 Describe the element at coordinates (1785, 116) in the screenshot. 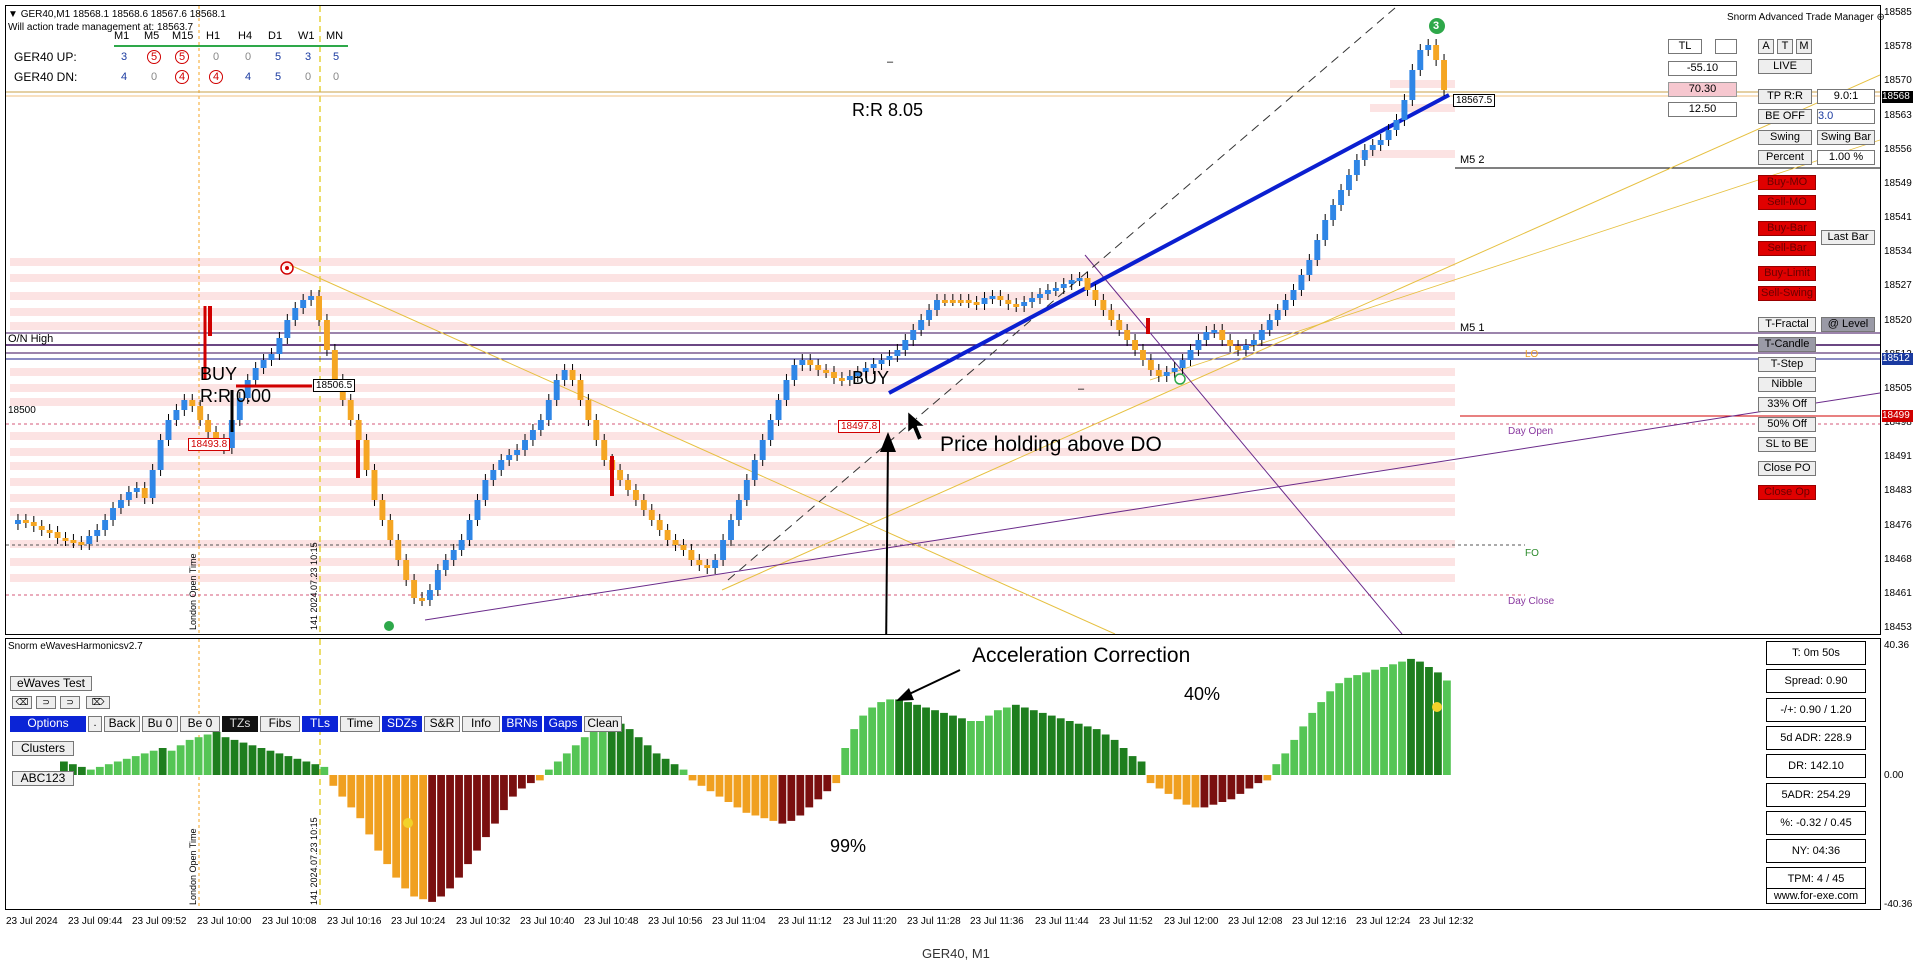

I see `be-off-button: BE OFF` at that location.